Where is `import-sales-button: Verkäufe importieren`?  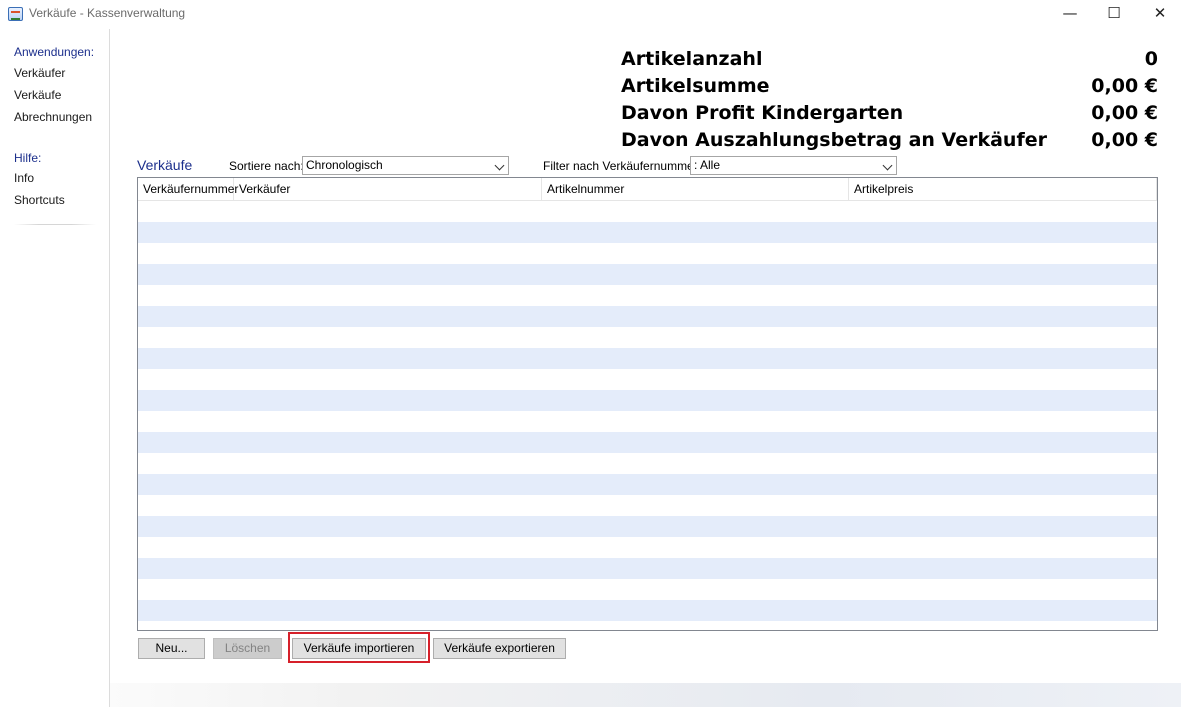 import-sales-button: Verkäufe importieren is located at coordinates (359, 648).